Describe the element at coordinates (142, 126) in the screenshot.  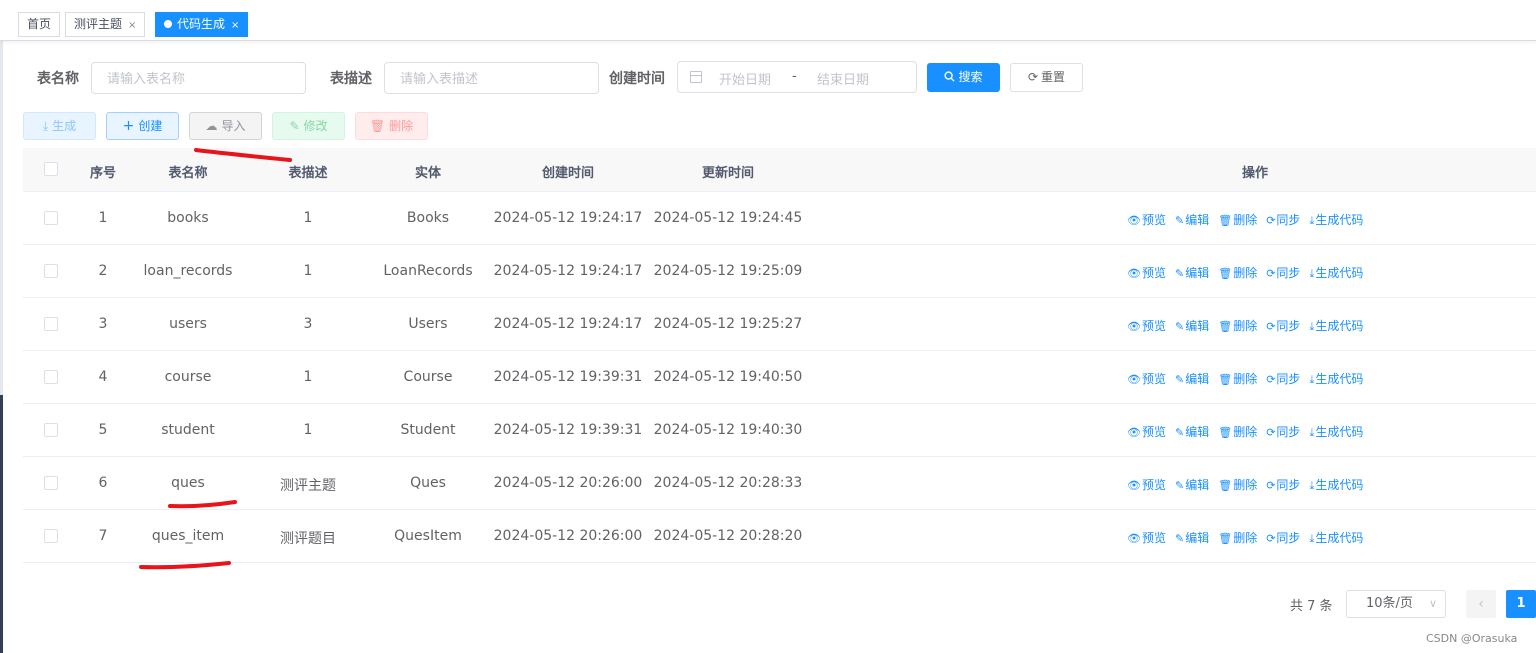
I see `create-button: + 创建` at that location.